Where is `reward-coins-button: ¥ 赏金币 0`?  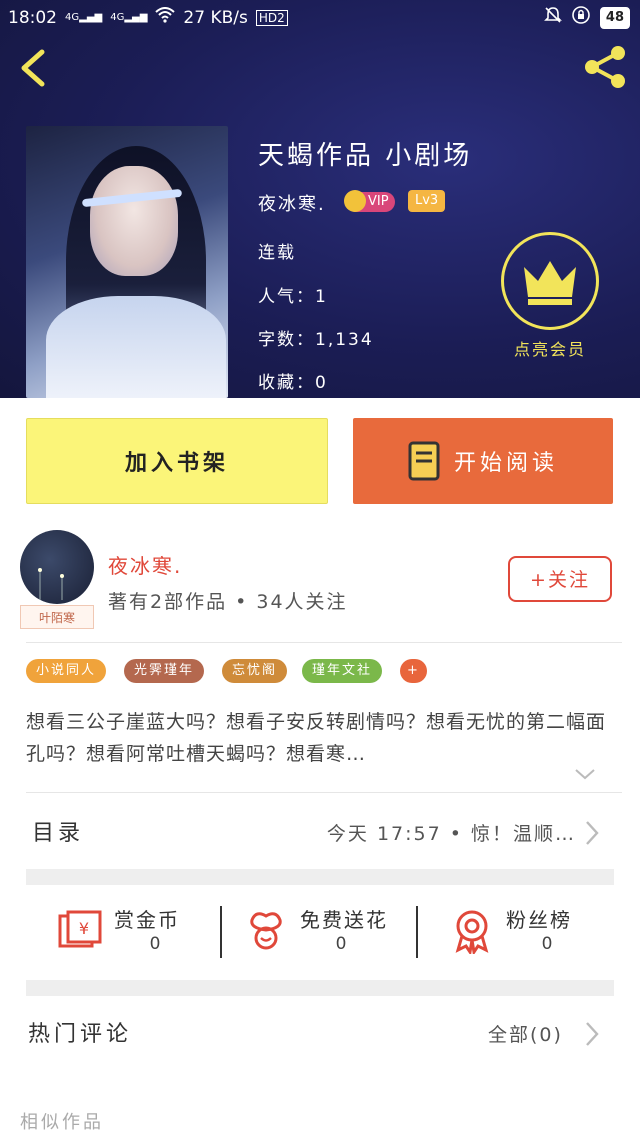 reward-coins-button: ¥ 赏金币 0 is located at coordinates (131, 935).